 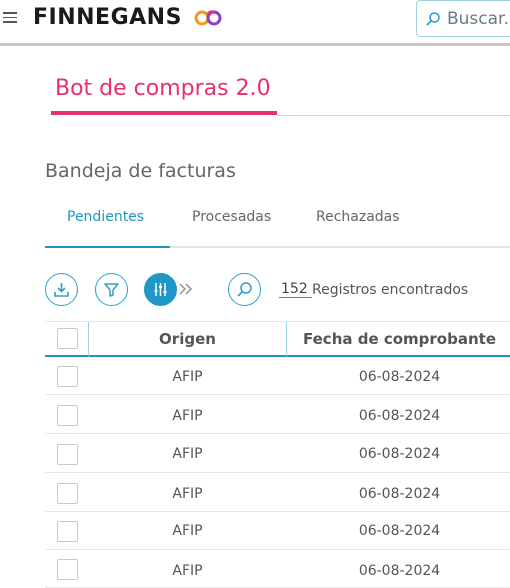 What do you see at coordinates (390, 290) in the screenshot?
I see `records-label: Registros encontrados` at bounding box center [390, 290].